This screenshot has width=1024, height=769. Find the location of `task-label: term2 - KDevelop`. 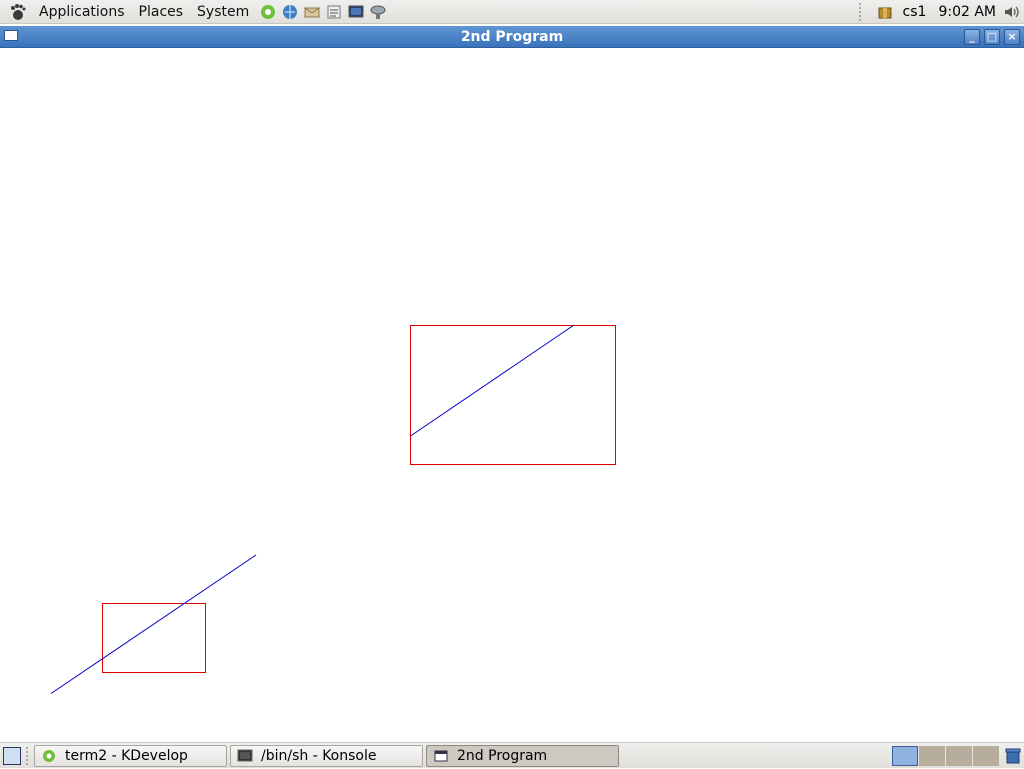

task-label: term2 - KDevelop is located at coordinates (126, 756).